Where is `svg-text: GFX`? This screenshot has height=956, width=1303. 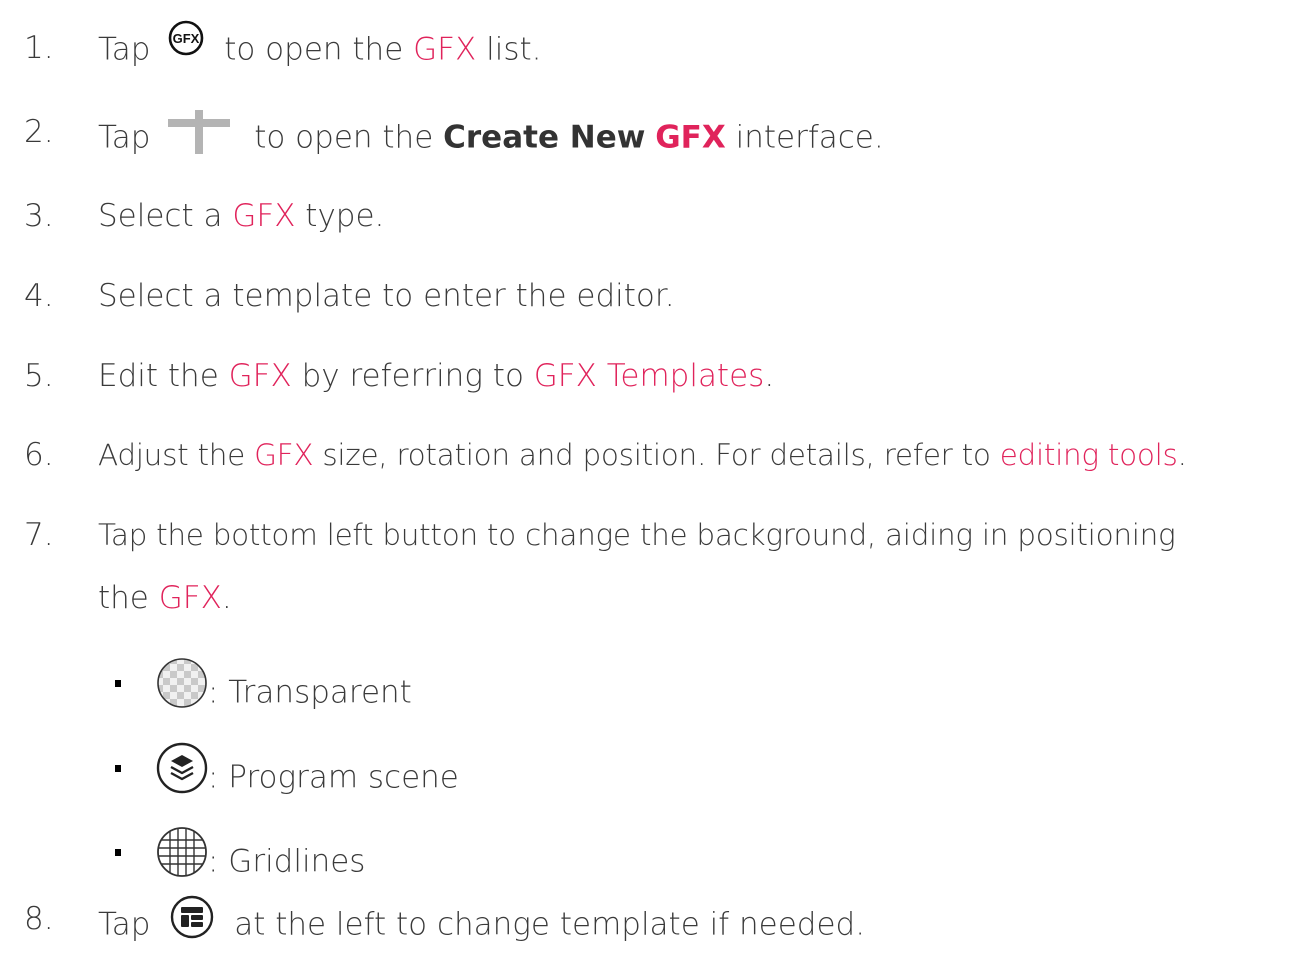 svg-text: GFX is located at coordinates (186, 38).